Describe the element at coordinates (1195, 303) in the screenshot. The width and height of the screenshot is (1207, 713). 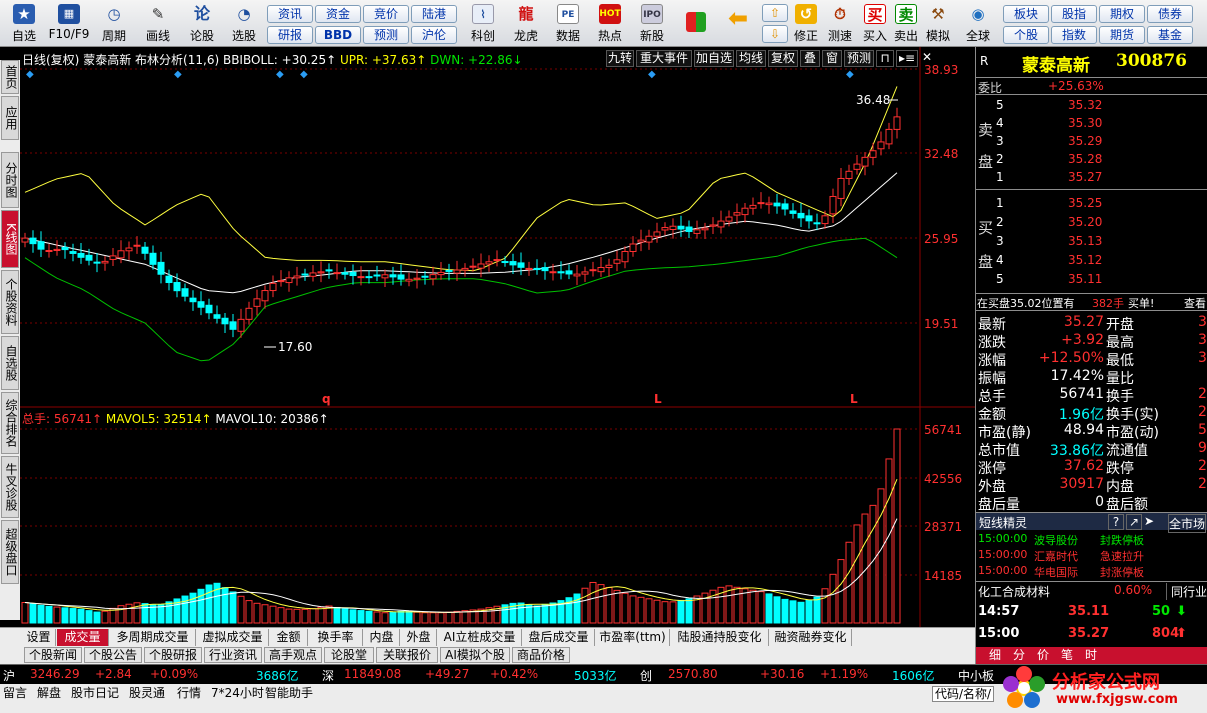
I see `notice-view-button: 查看` at that location.